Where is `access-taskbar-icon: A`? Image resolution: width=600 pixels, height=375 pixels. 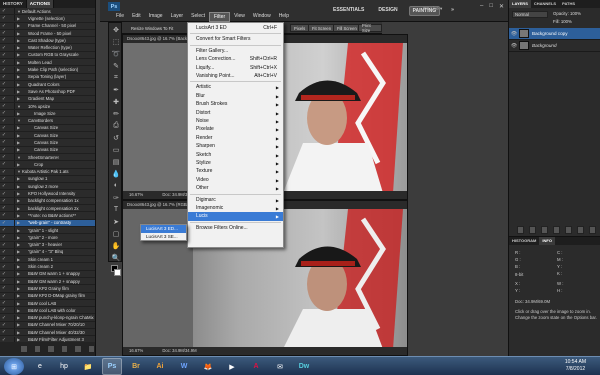 access-taskbar-icon: A is located at coordinates (256, 366).